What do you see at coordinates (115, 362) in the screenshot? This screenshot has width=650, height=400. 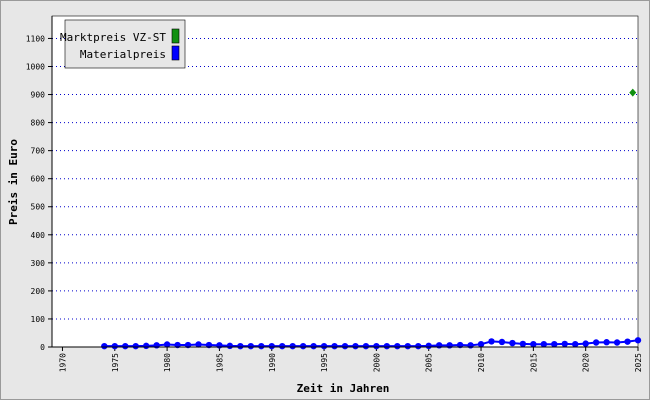 I see `x-tick-label: 1975` at bounding box center [115, 362].